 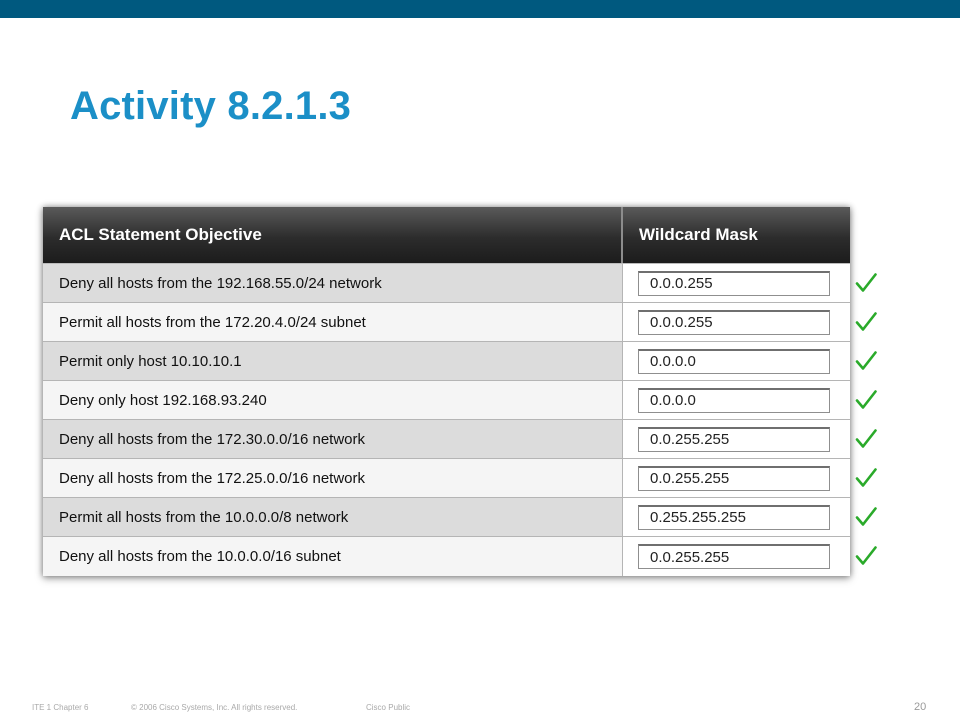 What do you see at coordinates (60, 707) in the screenshot?
I see `footer-course: ITE 1 Chapter 6` at bounding box center [60, 707].